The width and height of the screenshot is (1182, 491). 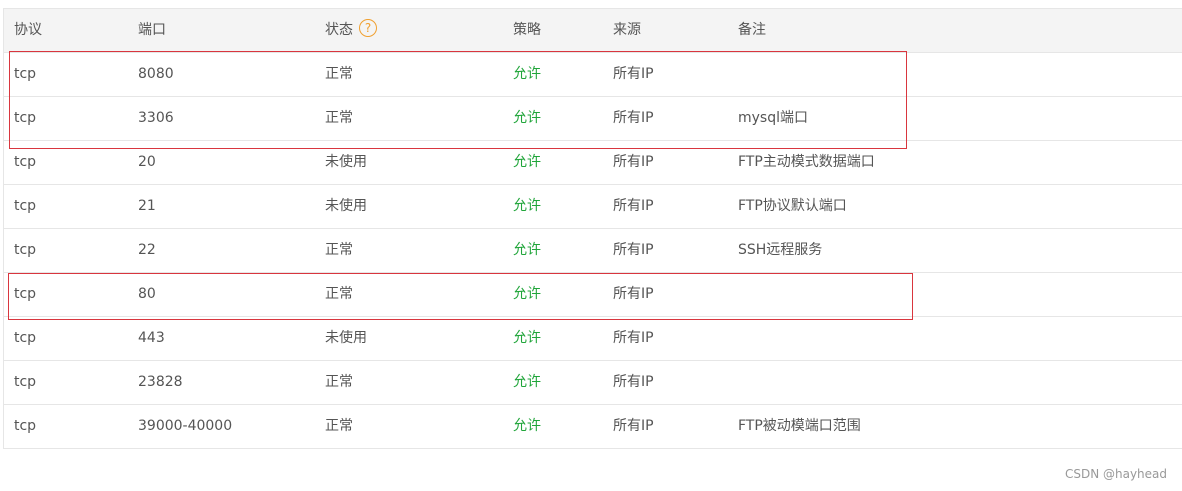 What do you see at coordinates (152, 30) in the screenshot?
I see `header-port: 端口` at bounding box center [152, 30].